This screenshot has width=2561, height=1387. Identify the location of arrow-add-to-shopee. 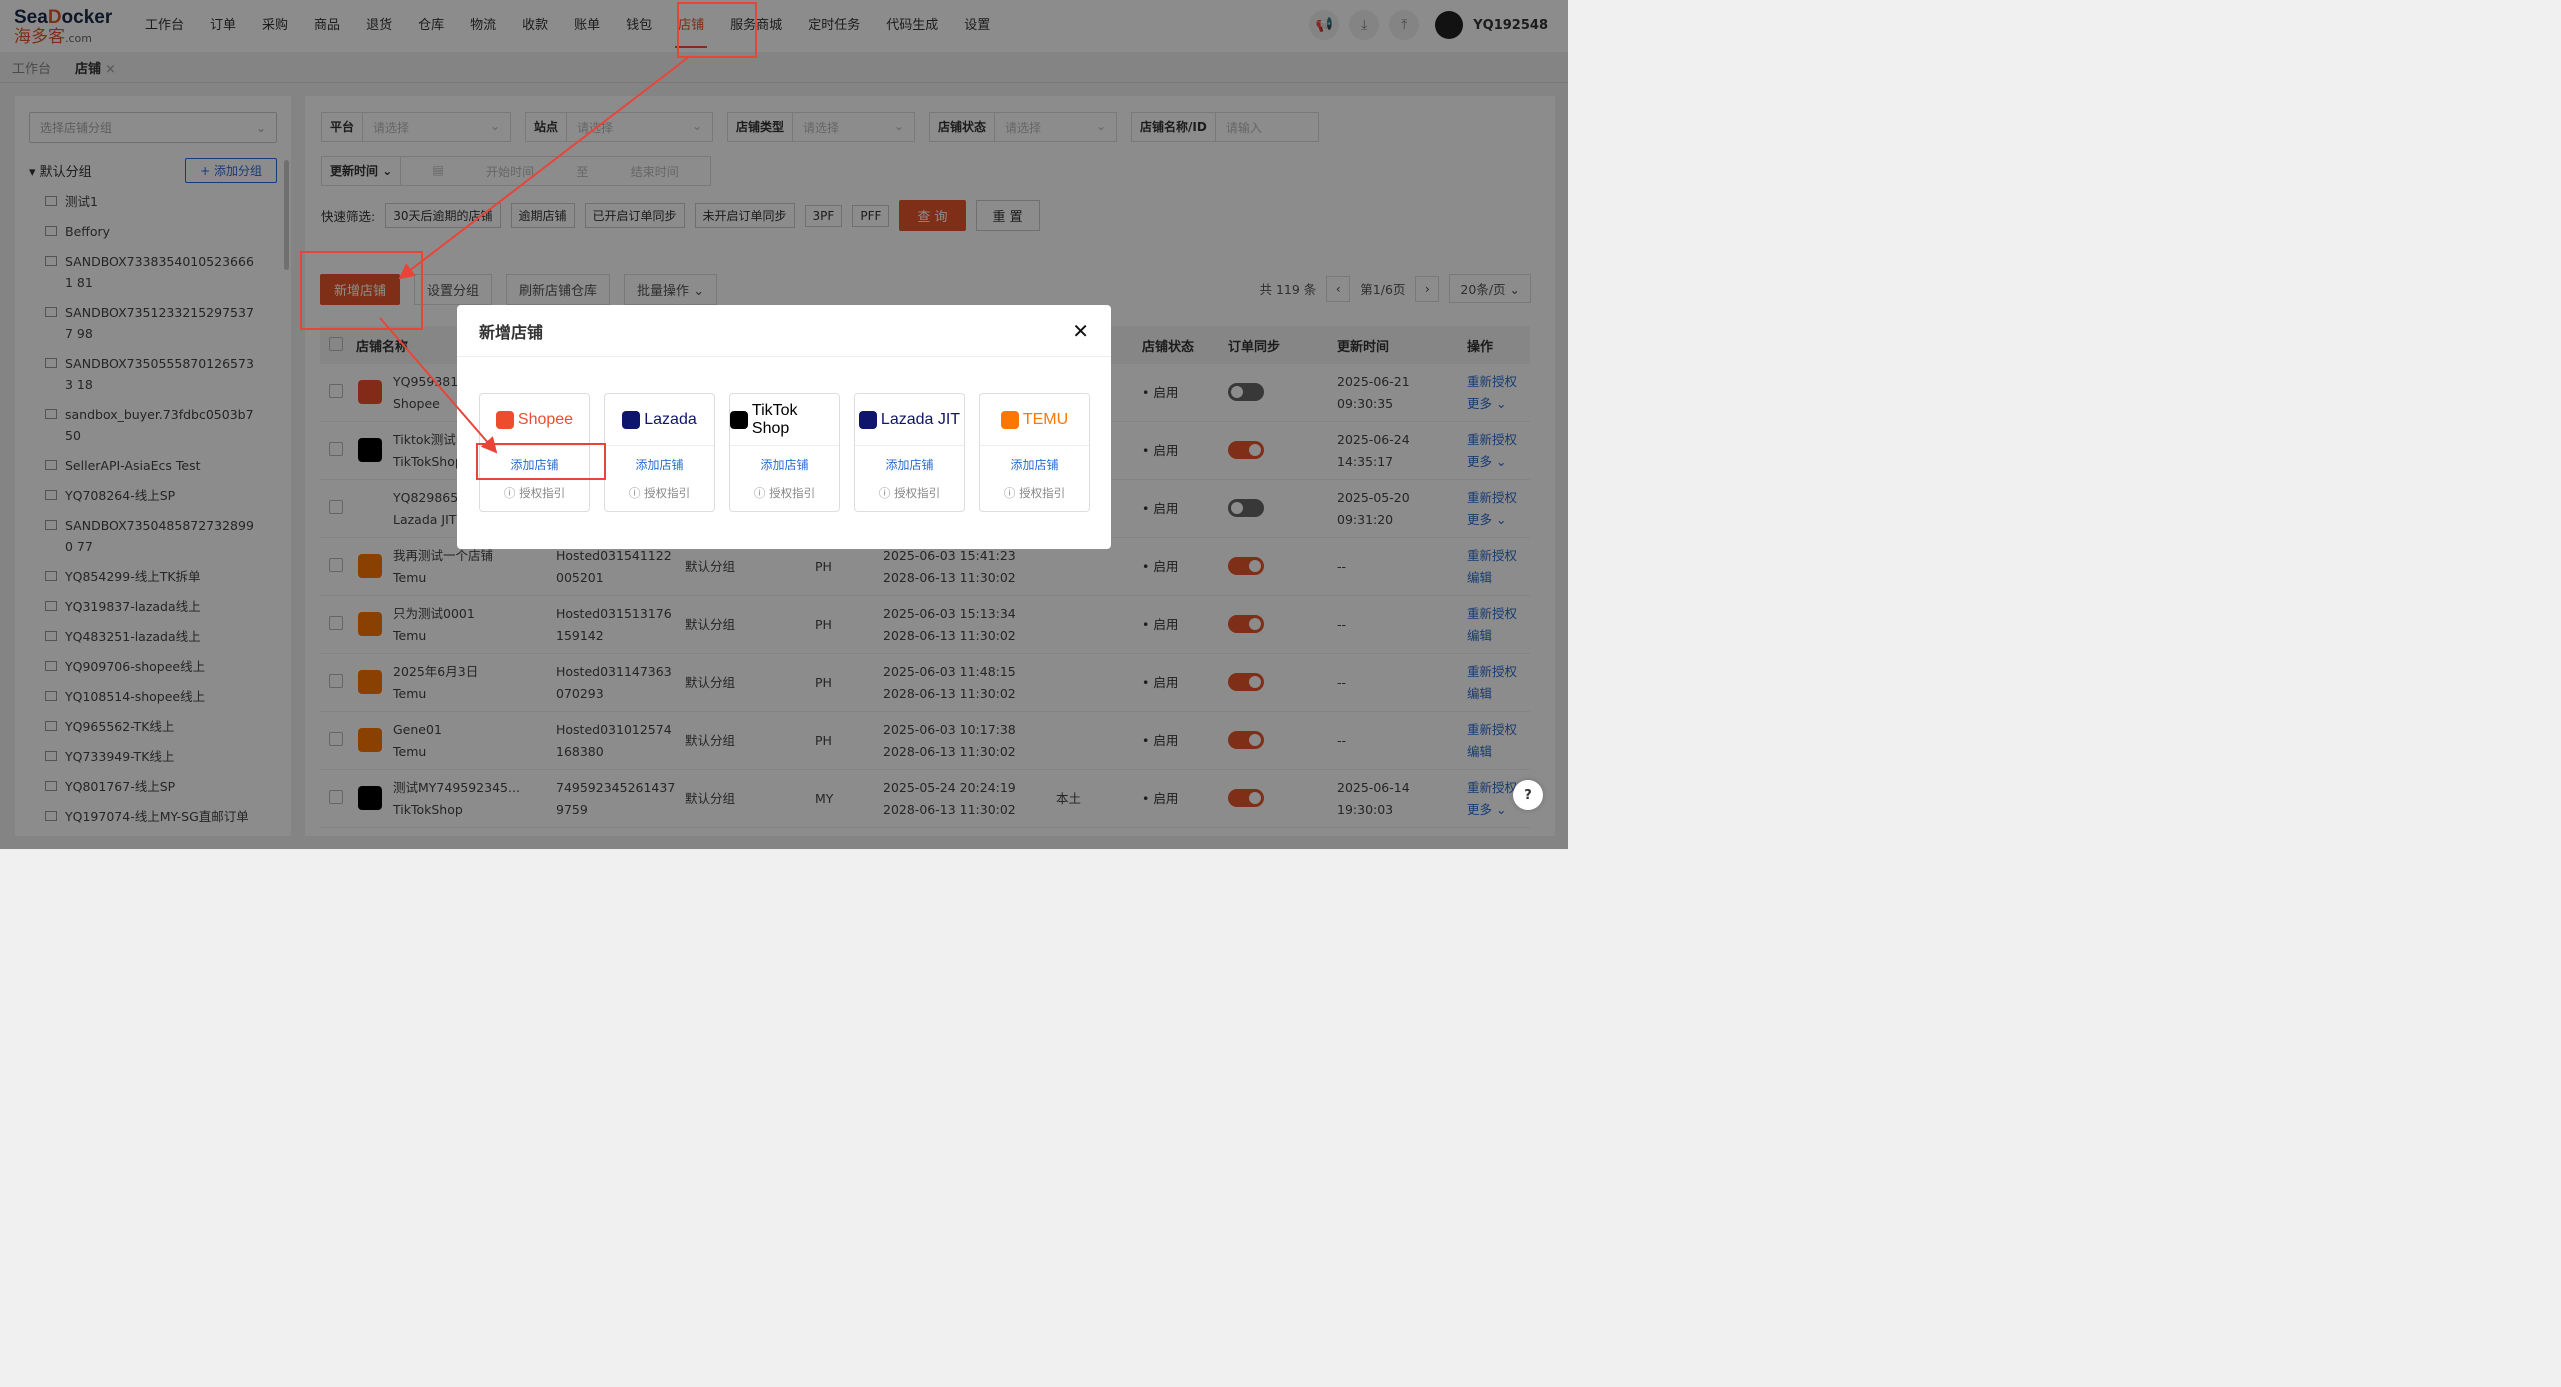
(438, 385).